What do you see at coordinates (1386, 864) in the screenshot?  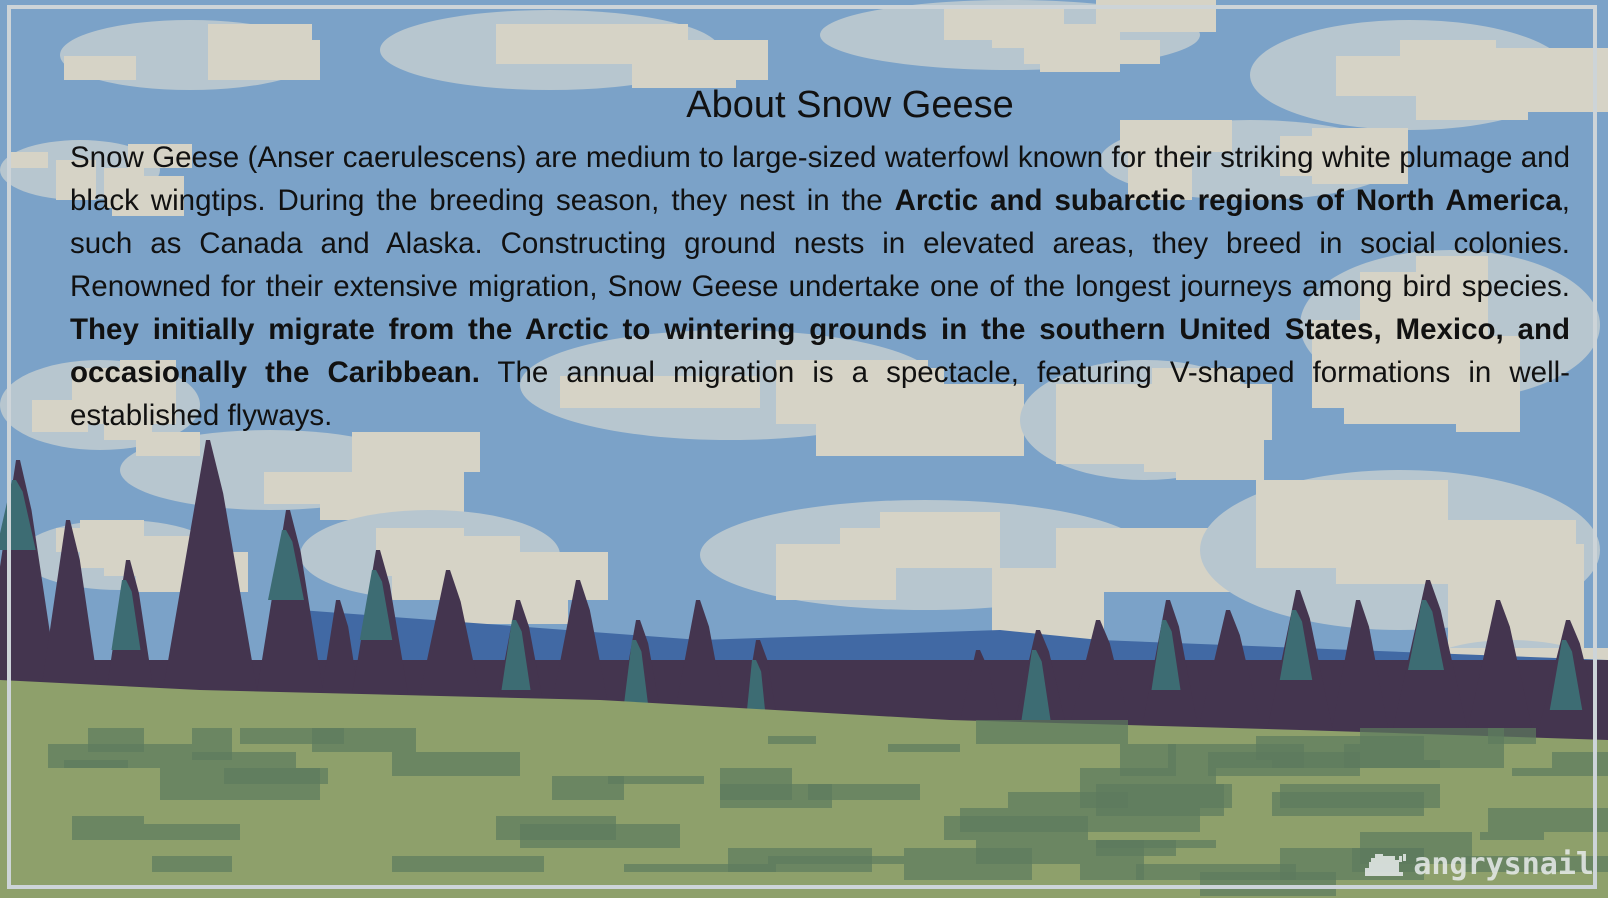 I see `snail-icon` at bounding box center [1386, 864].